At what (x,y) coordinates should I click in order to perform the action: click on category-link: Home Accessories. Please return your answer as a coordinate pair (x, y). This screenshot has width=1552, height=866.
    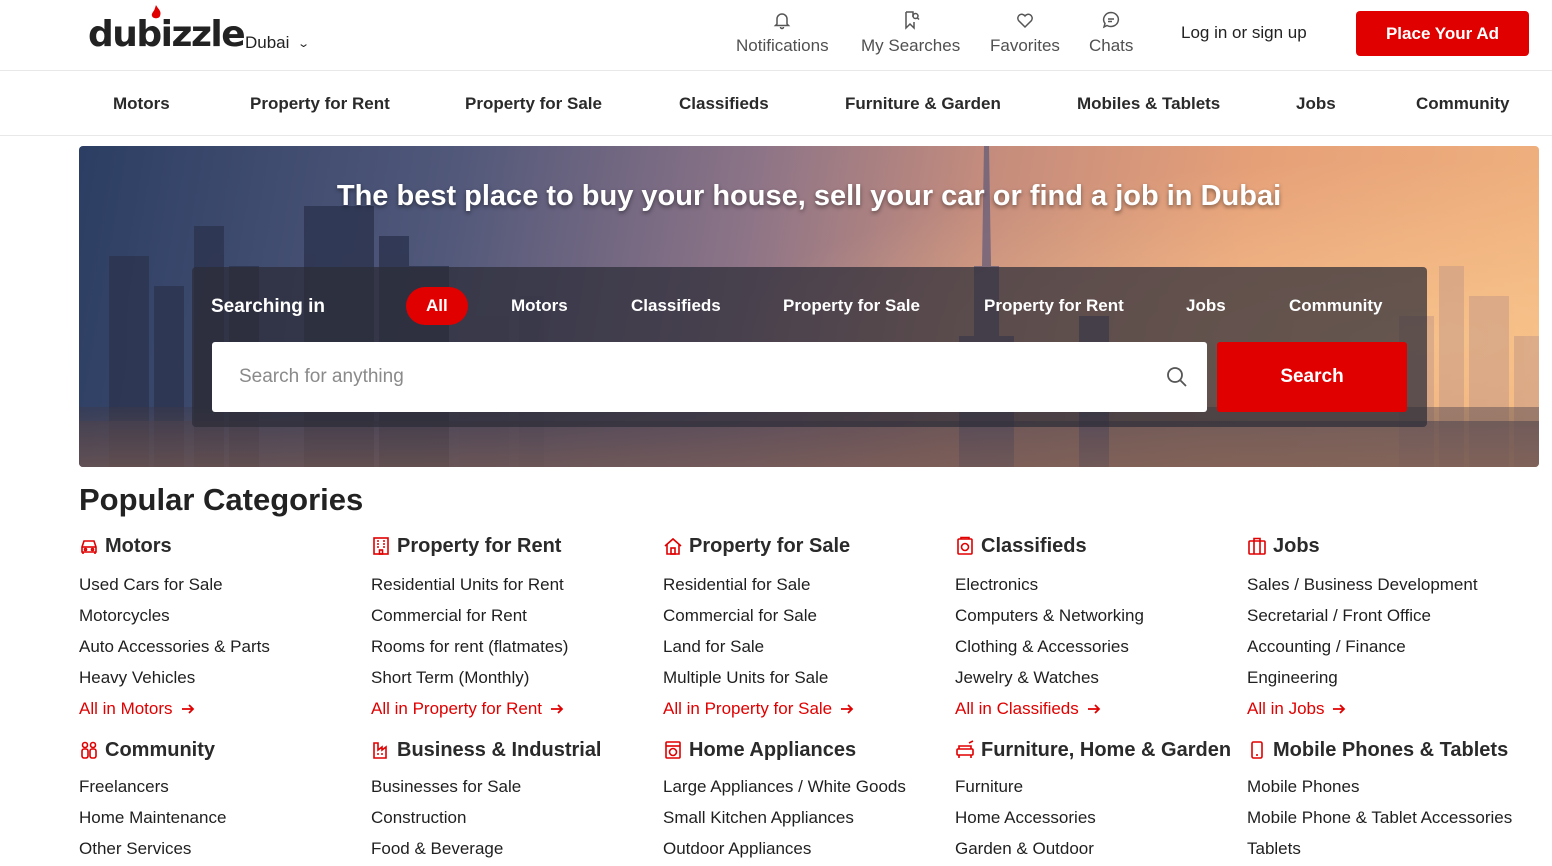
    Looking at the image, I should click on (1100, 817).